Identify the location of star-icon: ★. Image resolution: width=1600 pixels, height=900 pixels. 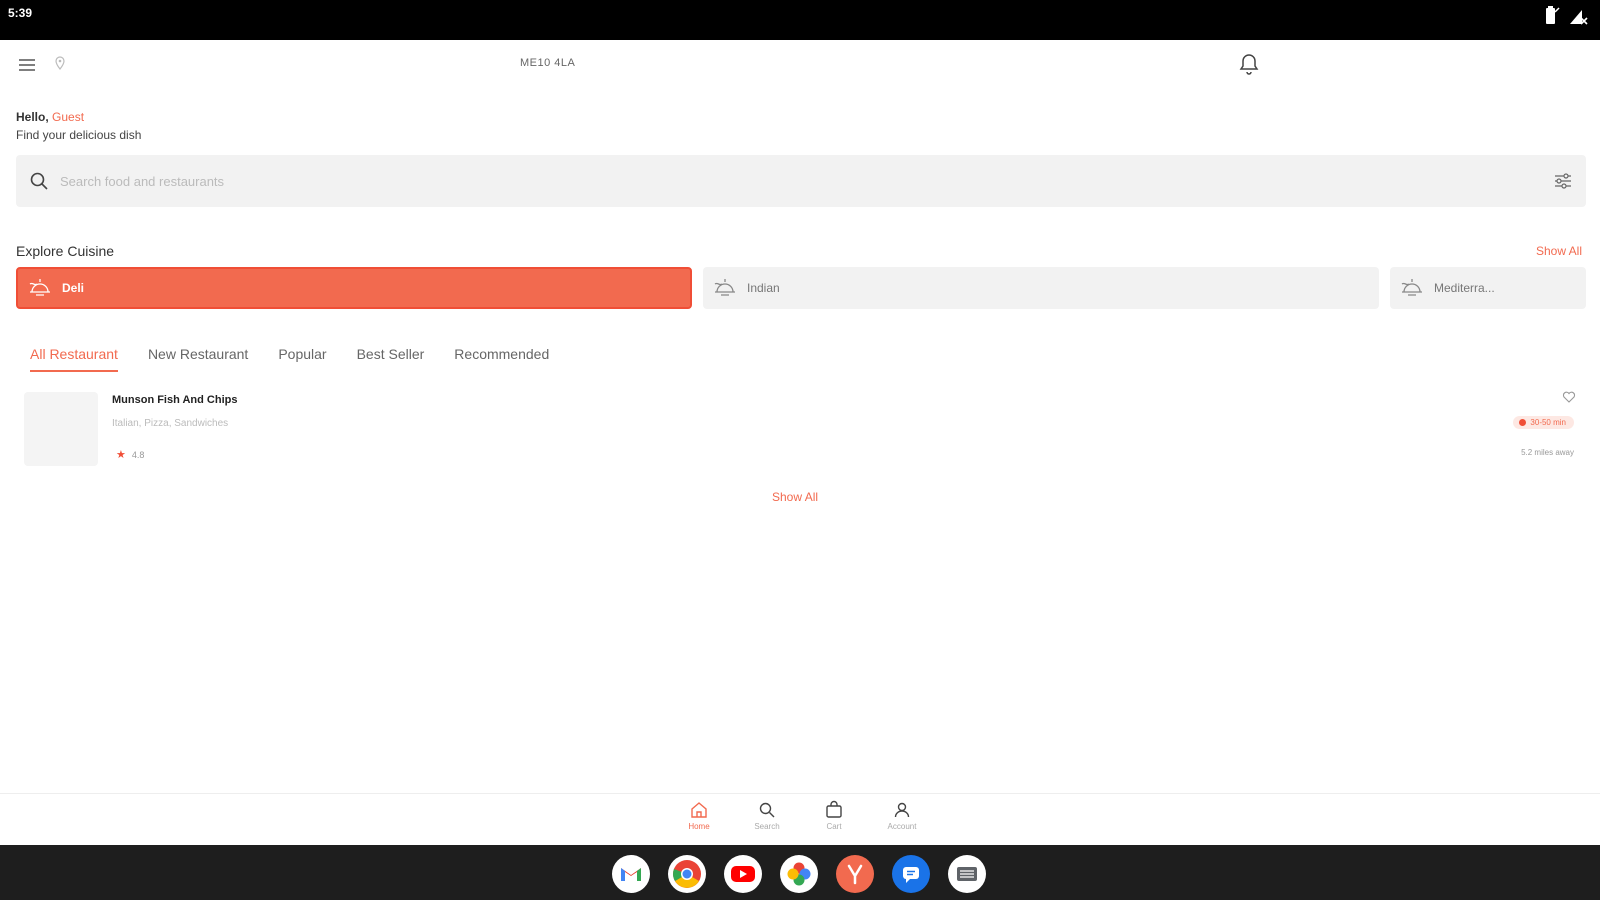
(121, 455).